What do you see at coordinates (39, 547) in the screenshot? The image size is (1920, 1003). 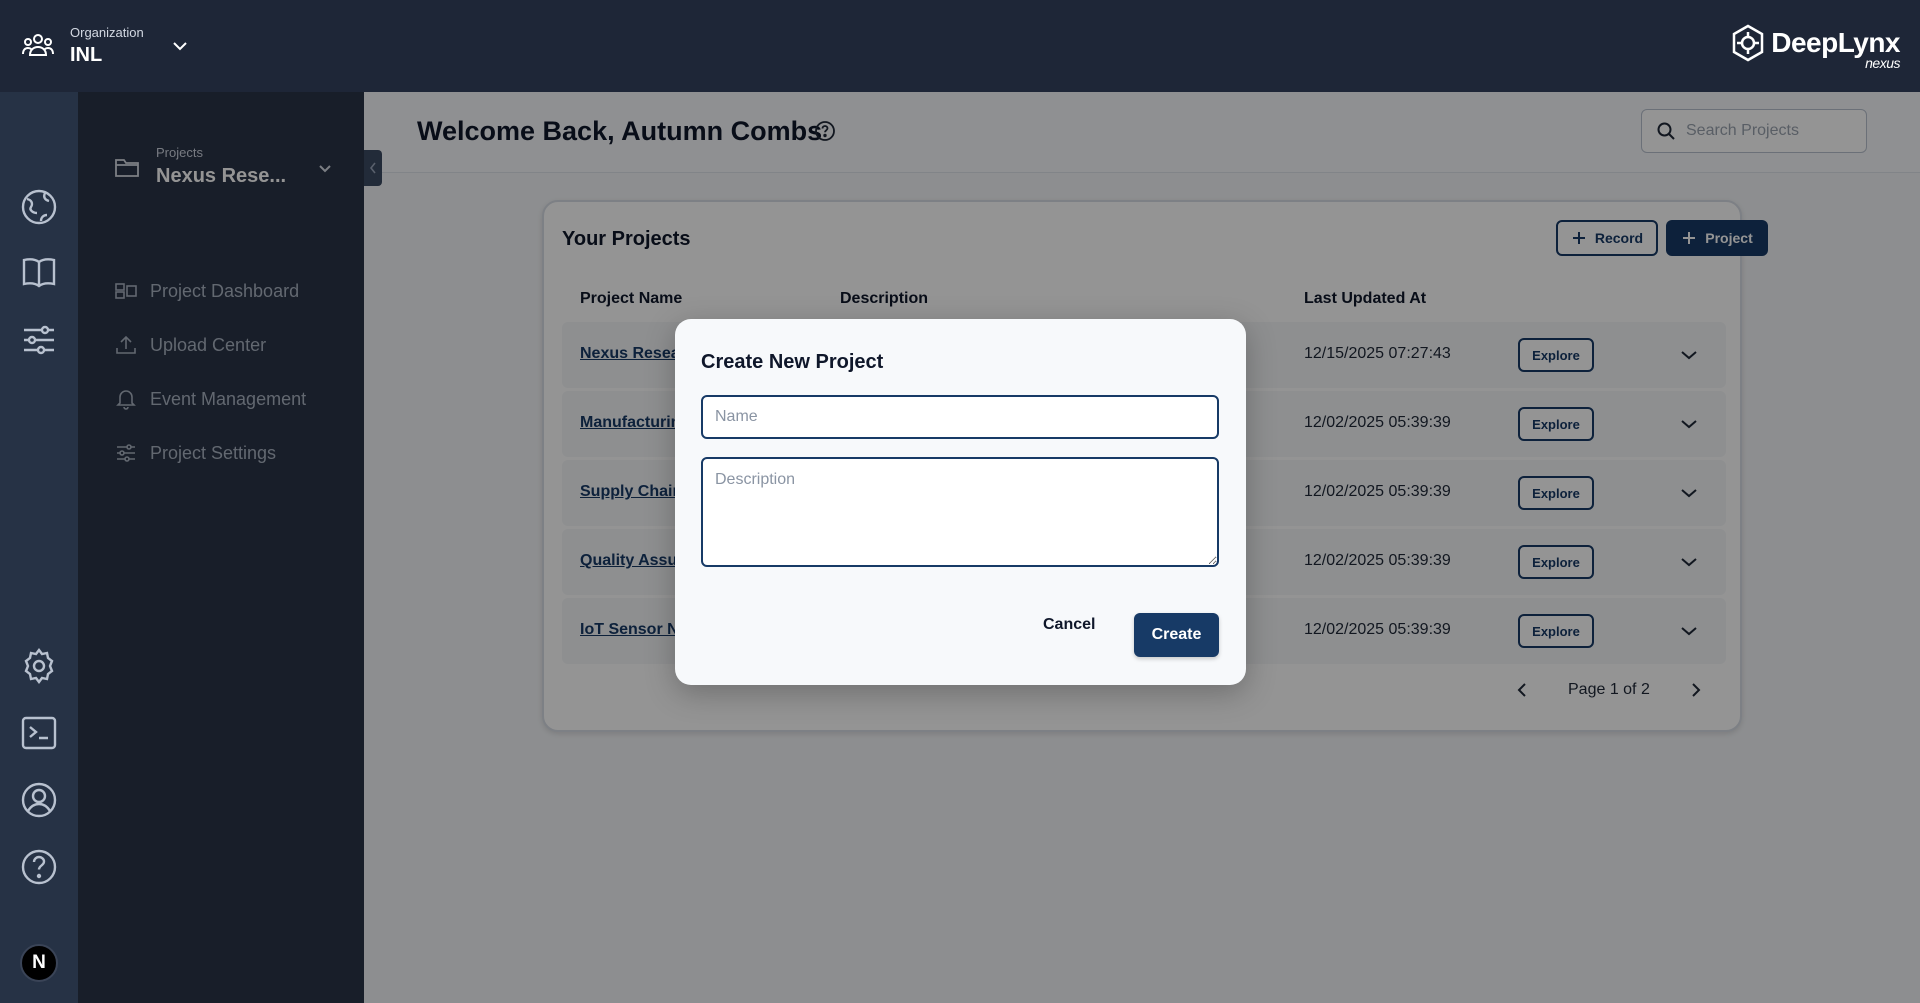 I see `icon-rail: N` at bounding box center [39, 547].